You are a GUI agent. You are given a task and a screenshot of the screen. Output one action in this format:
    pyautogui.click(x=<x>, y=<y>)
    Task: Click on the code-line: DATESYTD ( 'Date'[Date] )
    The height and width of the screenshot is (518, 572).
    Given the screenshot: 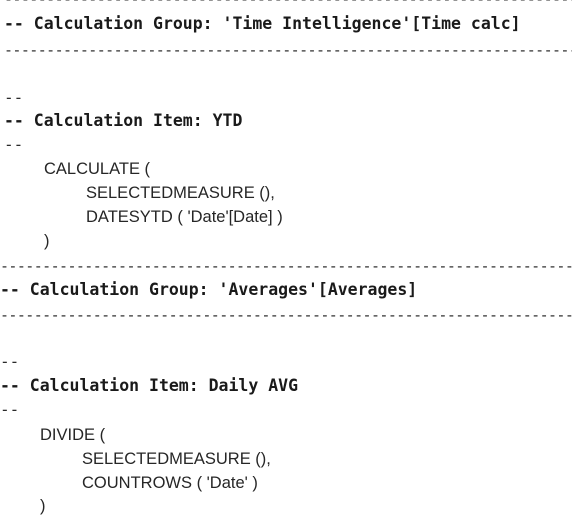 What is the action you would take?
    pyautogui.click(x=184, y=217)
    